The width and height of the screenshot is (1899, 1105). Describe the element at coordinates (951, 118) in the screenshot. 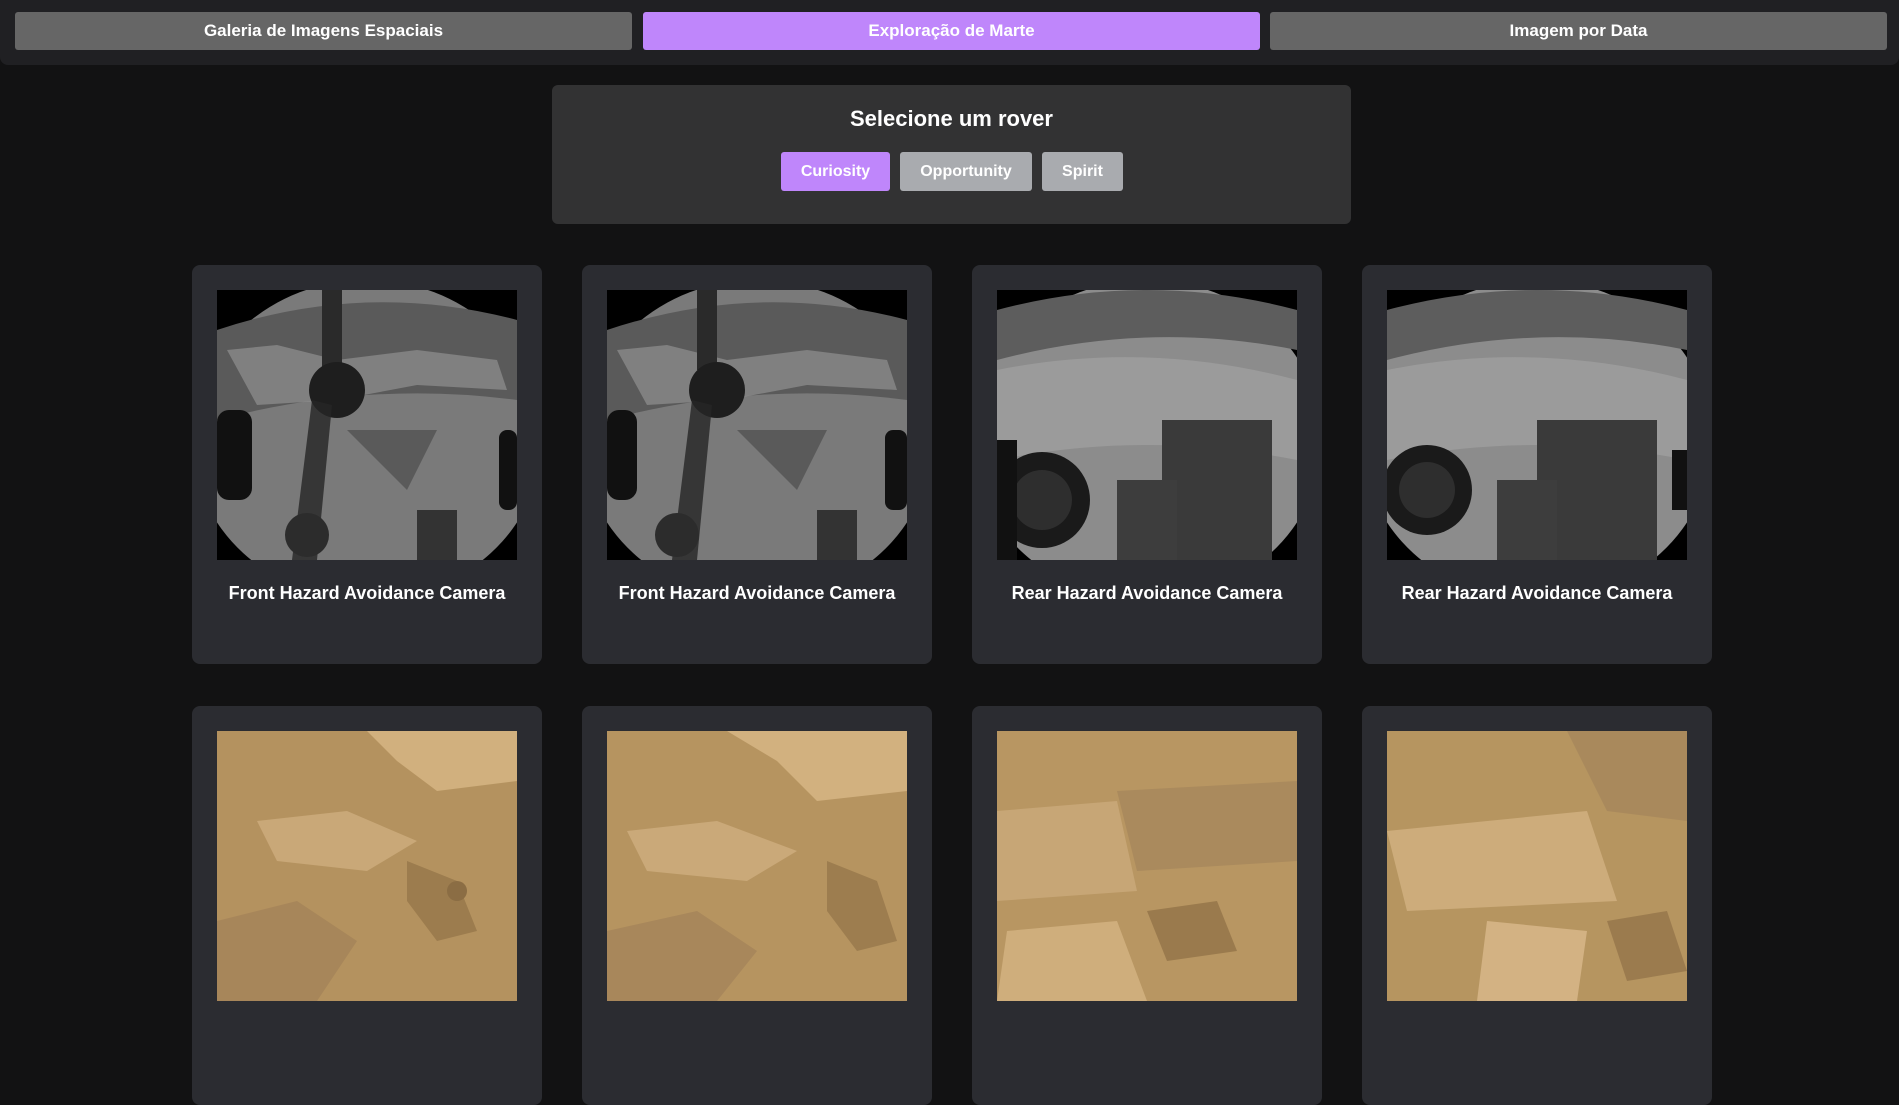

I see `rover-selector-title: Selecione um rover` at that location.